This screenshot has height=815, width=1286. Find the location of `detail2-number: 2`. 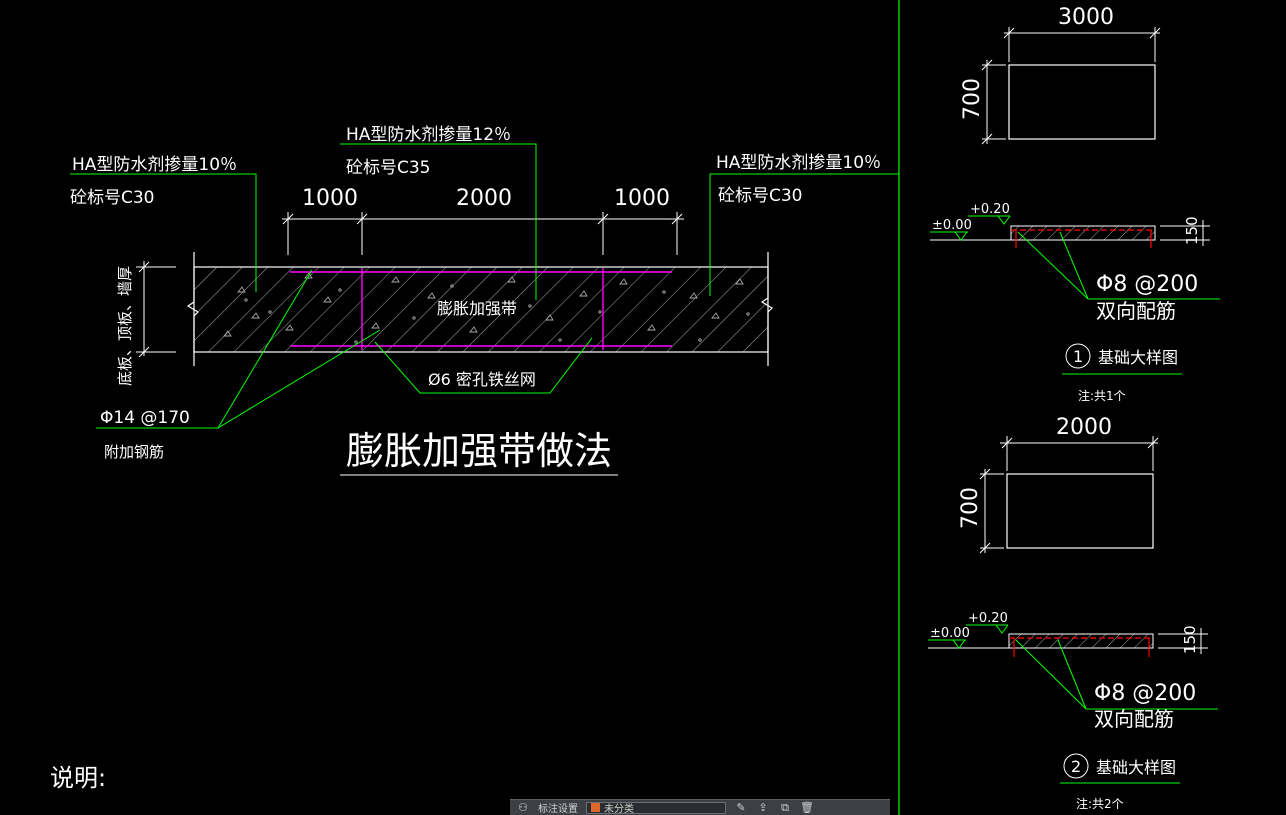

detail2-number: 2 is located at coordinates (1076, 766).